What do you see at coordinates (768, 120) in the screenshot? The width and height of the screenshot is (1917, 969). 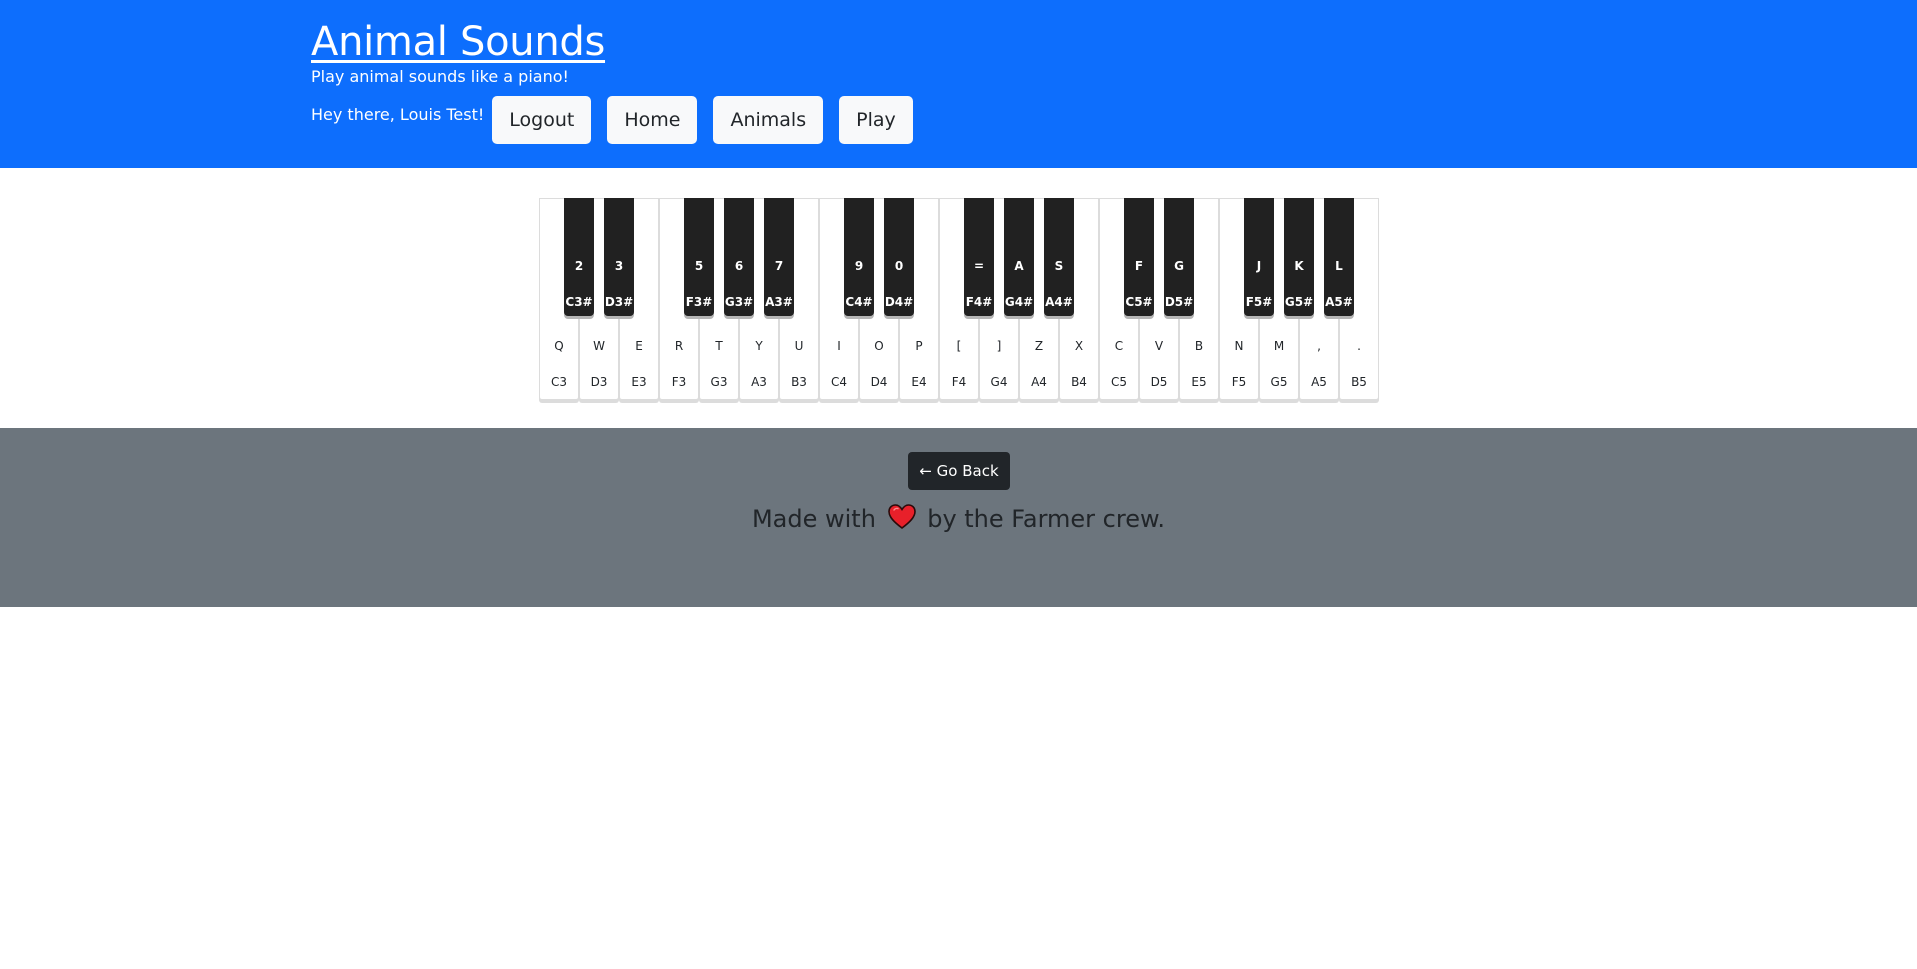 I see `animals-button: Animals` at bounding box center [768, 120].